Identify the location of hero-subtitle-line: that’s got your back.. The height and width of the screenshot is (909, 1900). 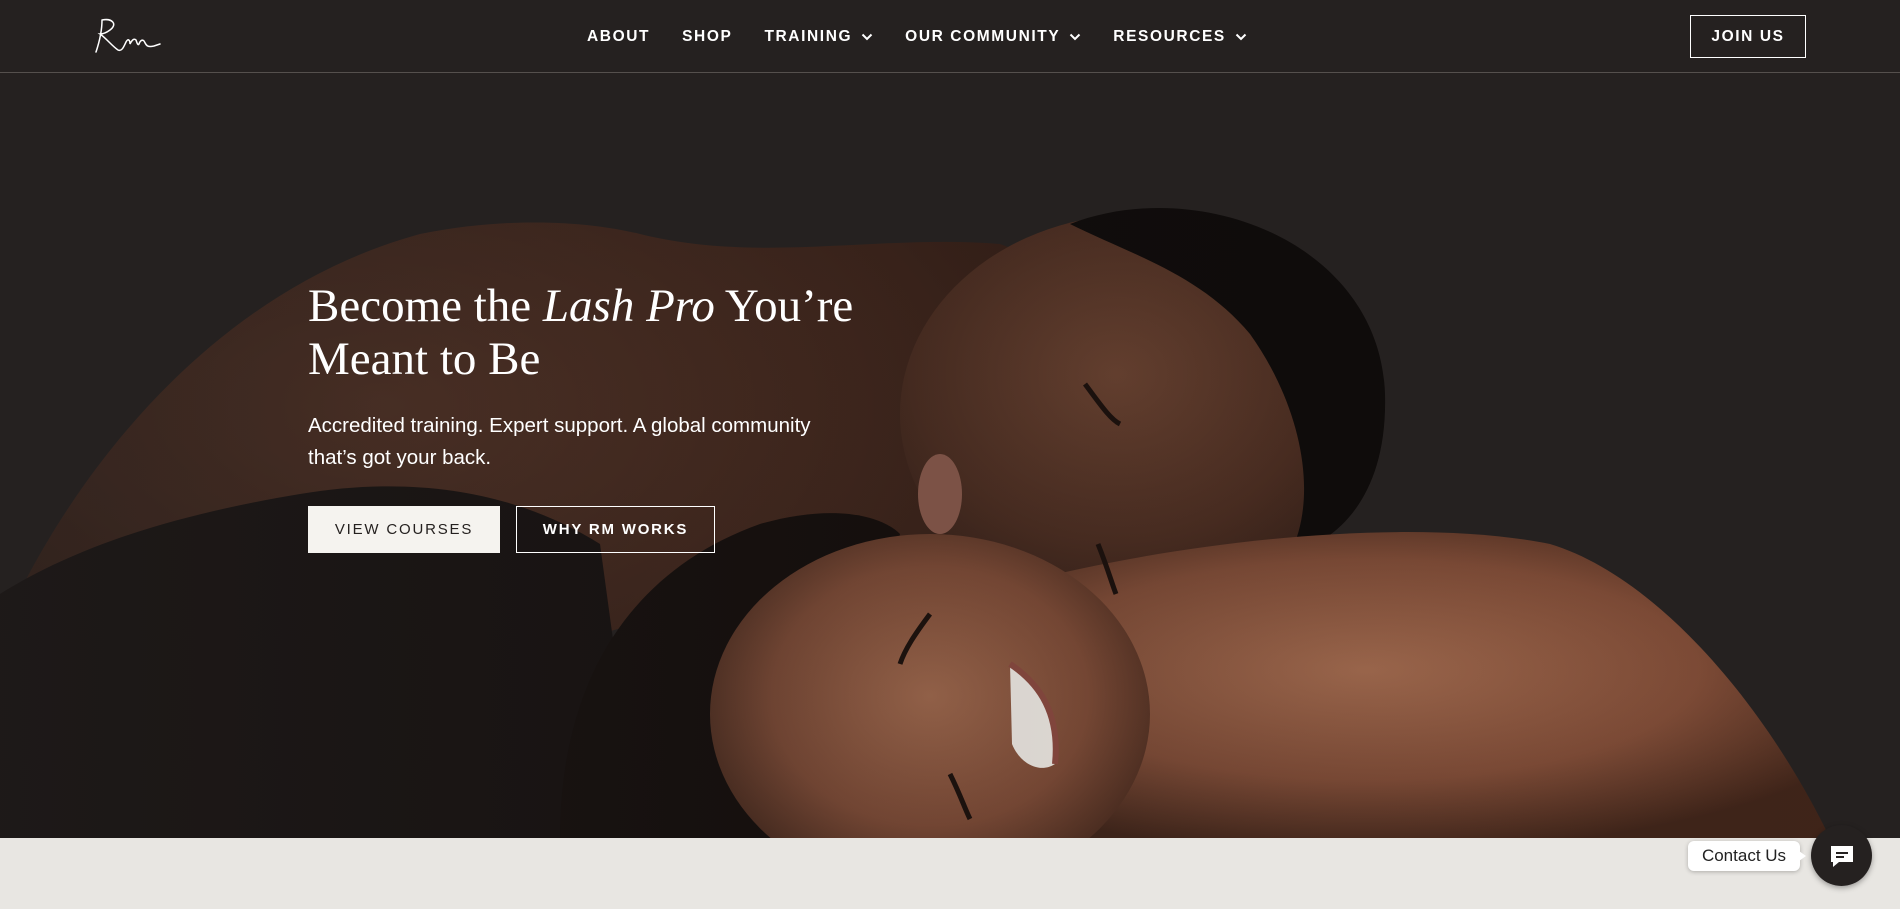
(400, 457).